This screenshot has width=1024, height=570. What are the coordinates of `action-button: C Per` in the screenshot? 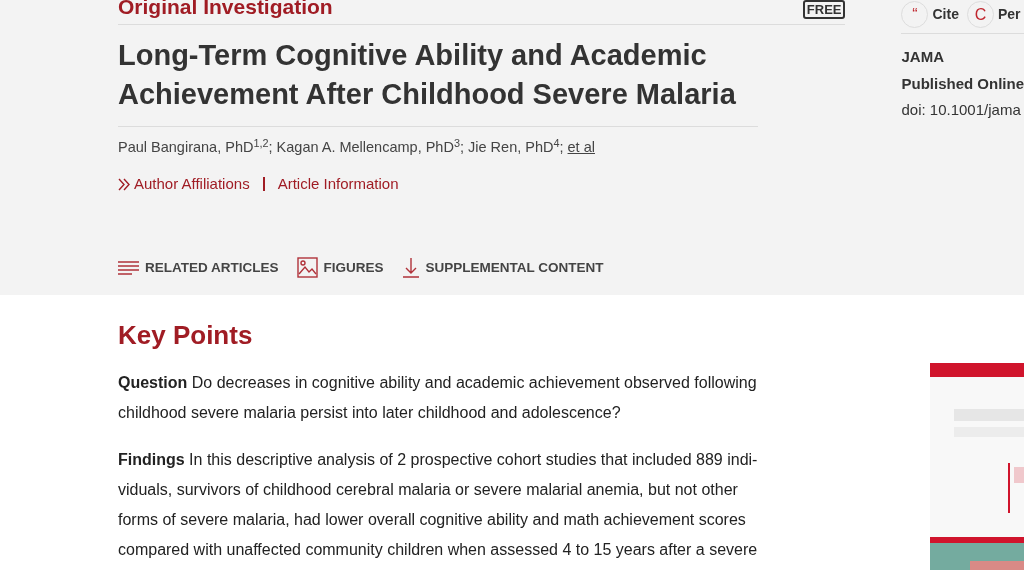 It's located at (993, 14).